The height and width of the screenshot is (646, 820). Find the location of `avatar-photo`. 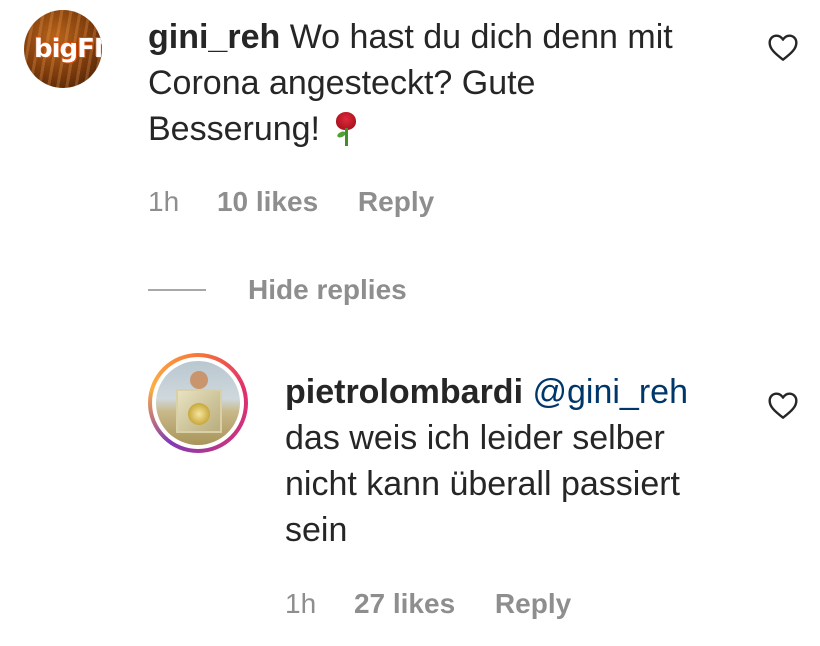

avatar-photo is located at coordinates (198, 403).